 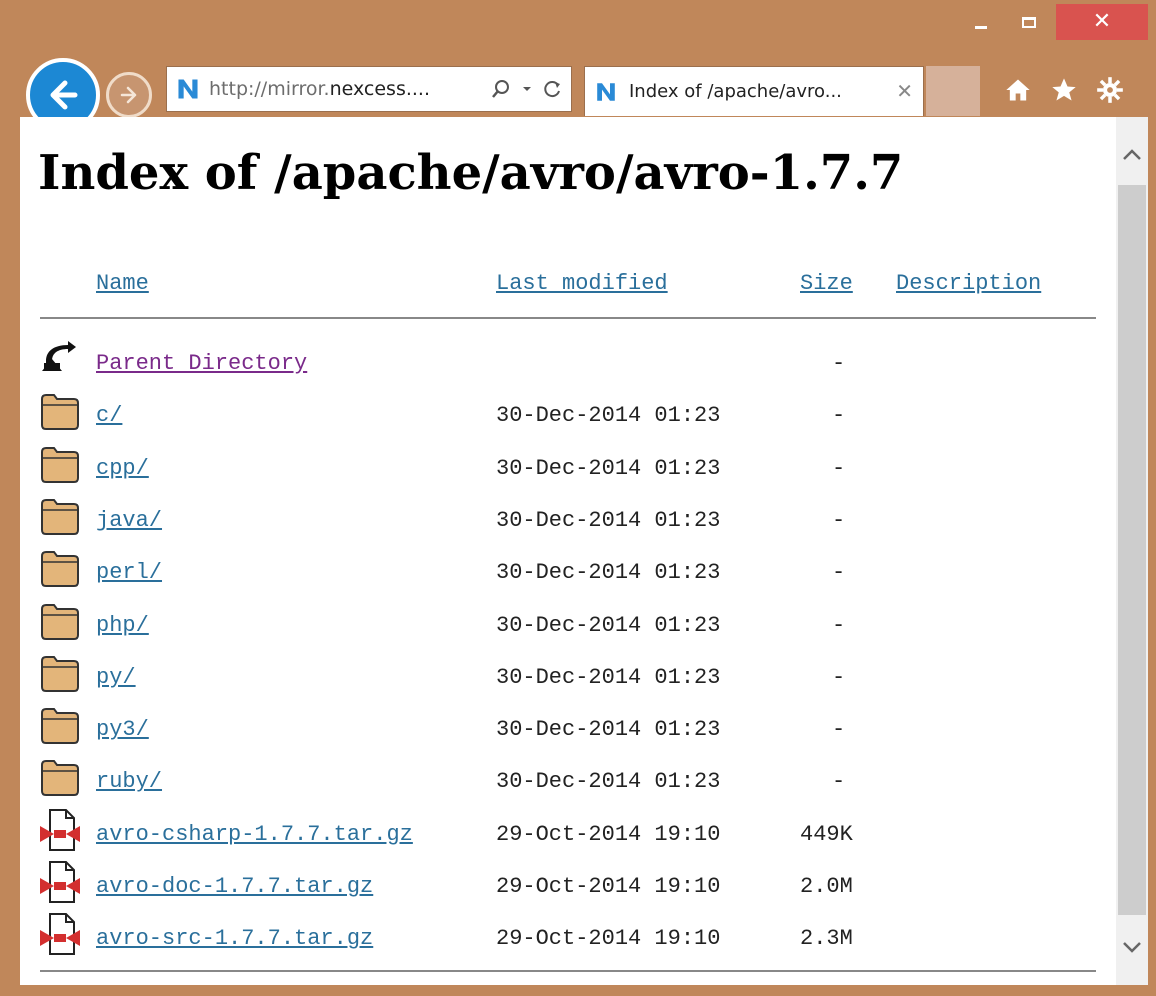 What do you see at coordinates (501, 89) in the screenshot?
I see `search-icon` at bounding box center [501, 89].